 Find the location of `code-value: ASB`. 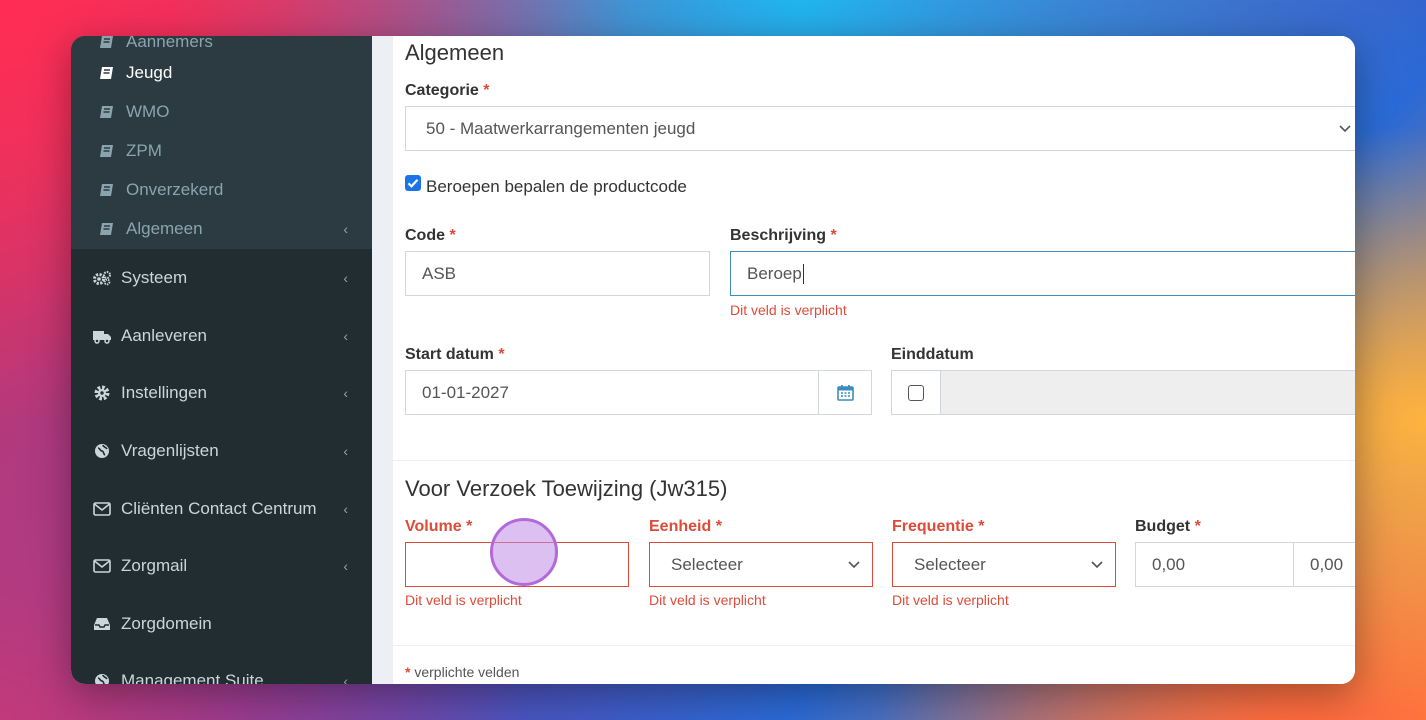

code-value: ASB is located at coordinates (439, 273).